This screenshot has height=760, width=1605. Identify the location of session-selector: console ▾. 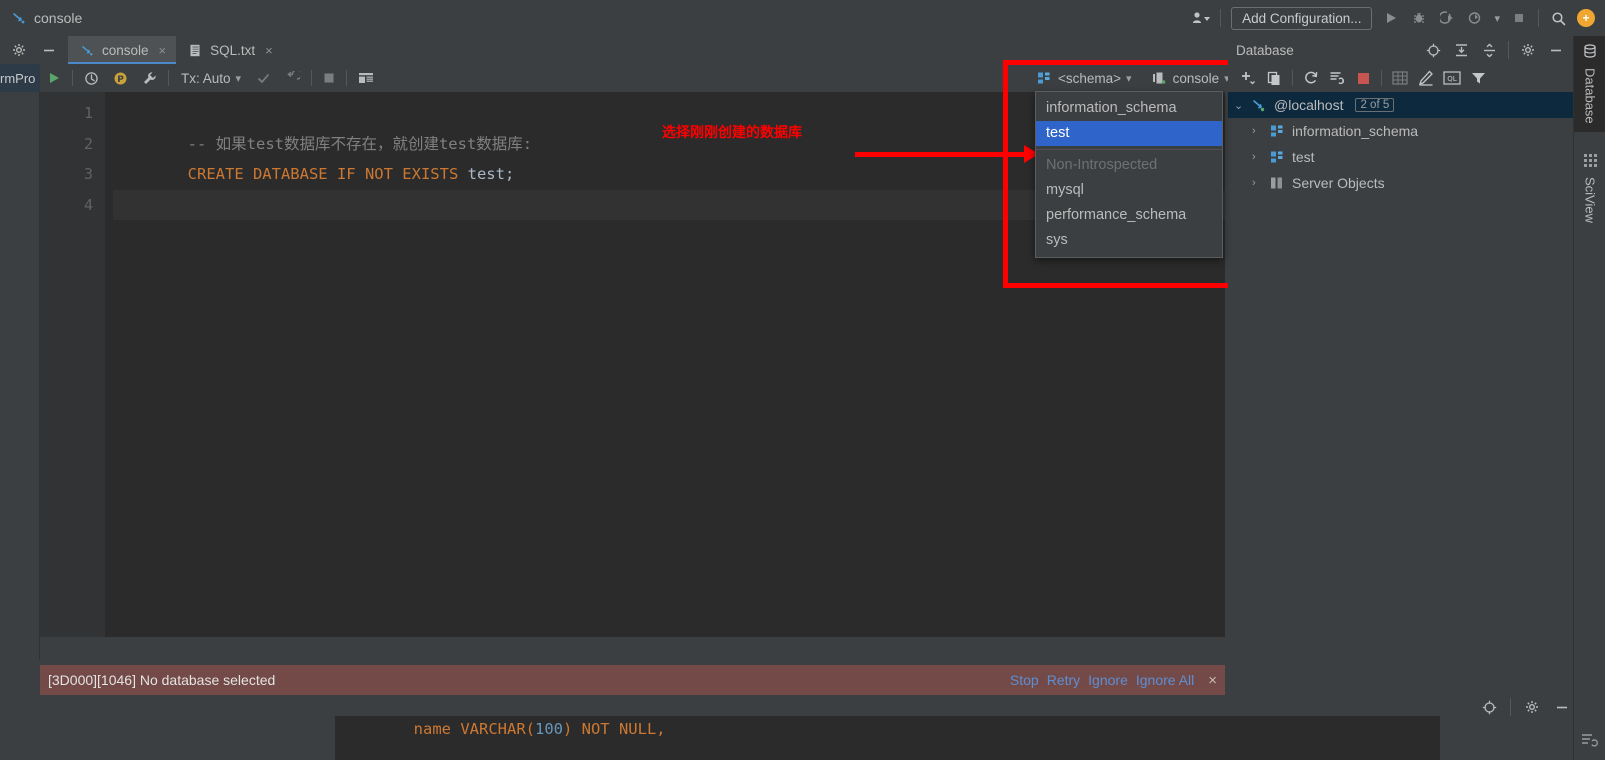
(1190, 78).